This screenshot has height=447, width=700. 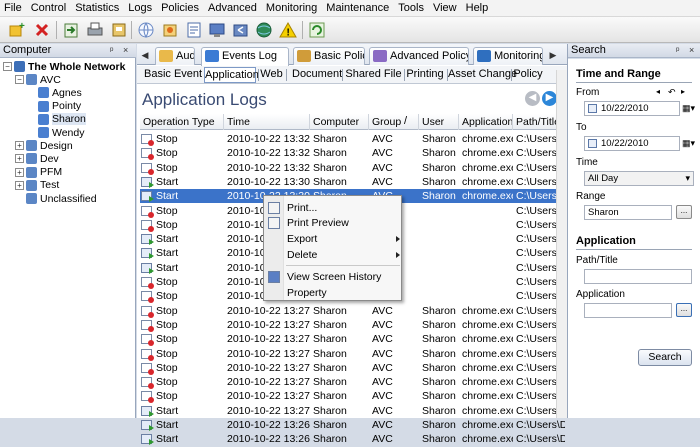 I want to click on globe-icon, so click(x=146, y=30).